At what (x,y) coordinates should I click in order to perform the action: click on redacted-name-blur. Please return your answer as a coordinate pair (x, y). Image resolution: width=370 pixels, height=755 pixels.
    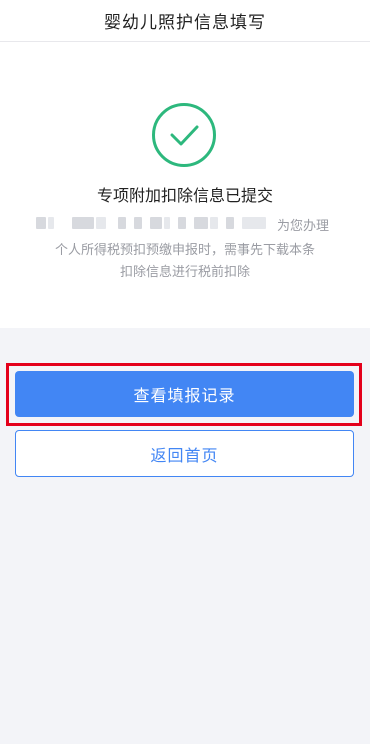
    Looking at the image, I should click on (154, 224).